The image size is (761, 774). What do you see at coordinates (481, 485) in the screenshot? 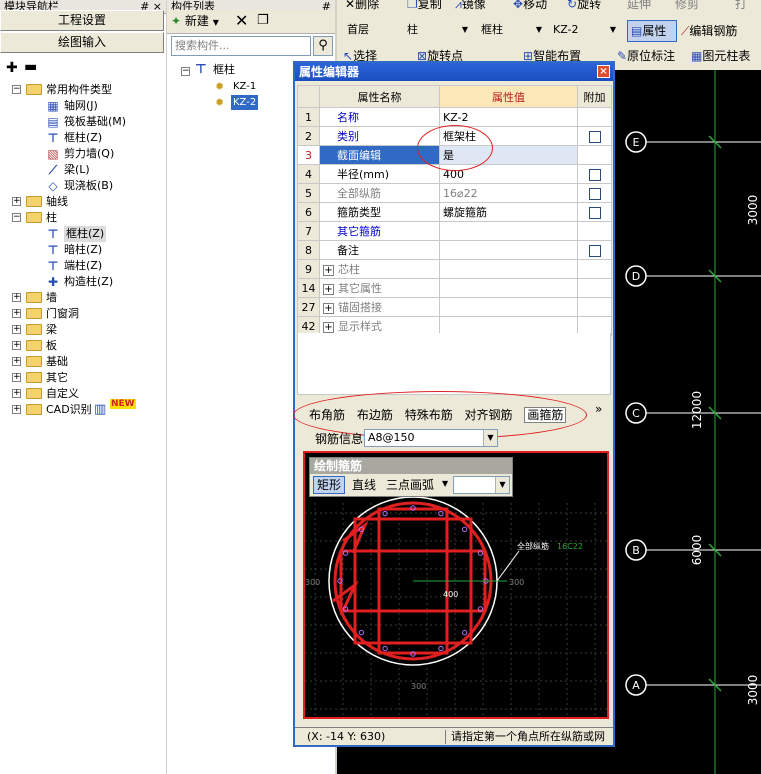
I see `arc-option-select: ▼` at bounding box center [481, 485].